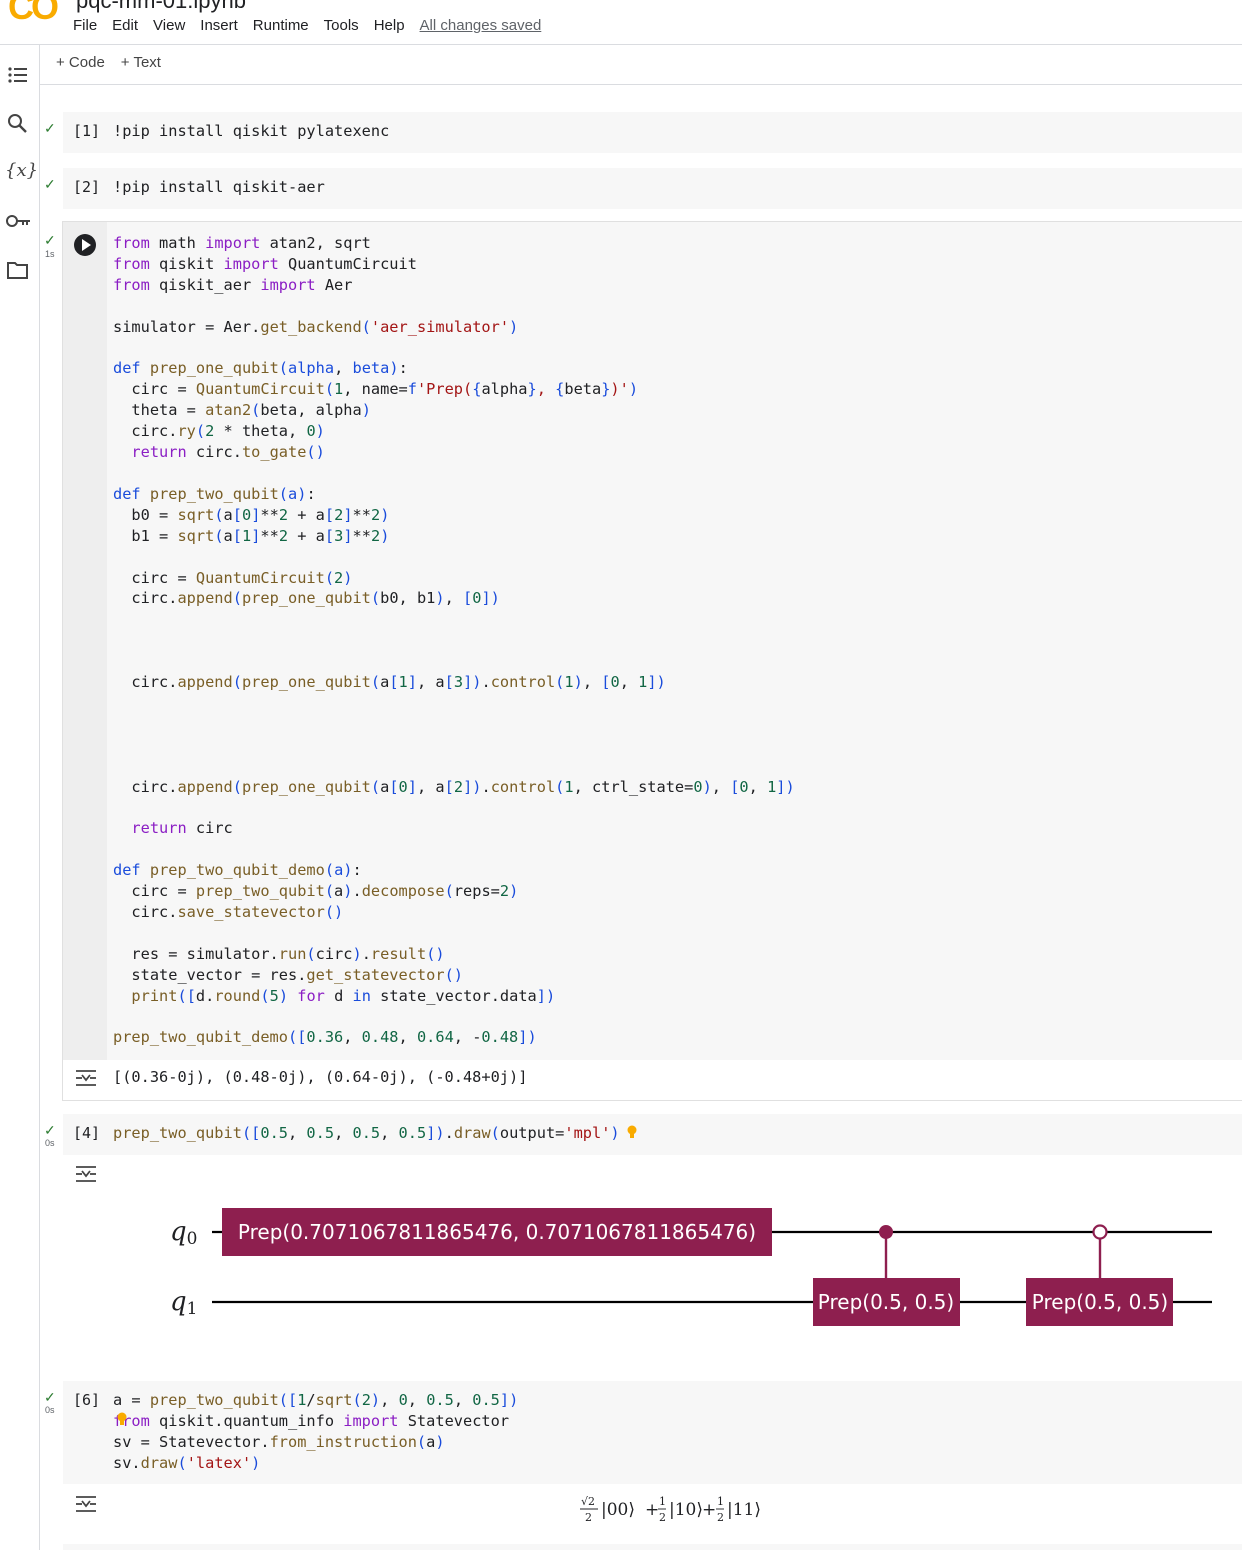  Describe the element at coordinates (169, 27) in the screenshot. I see `menu-view: View` at that location.